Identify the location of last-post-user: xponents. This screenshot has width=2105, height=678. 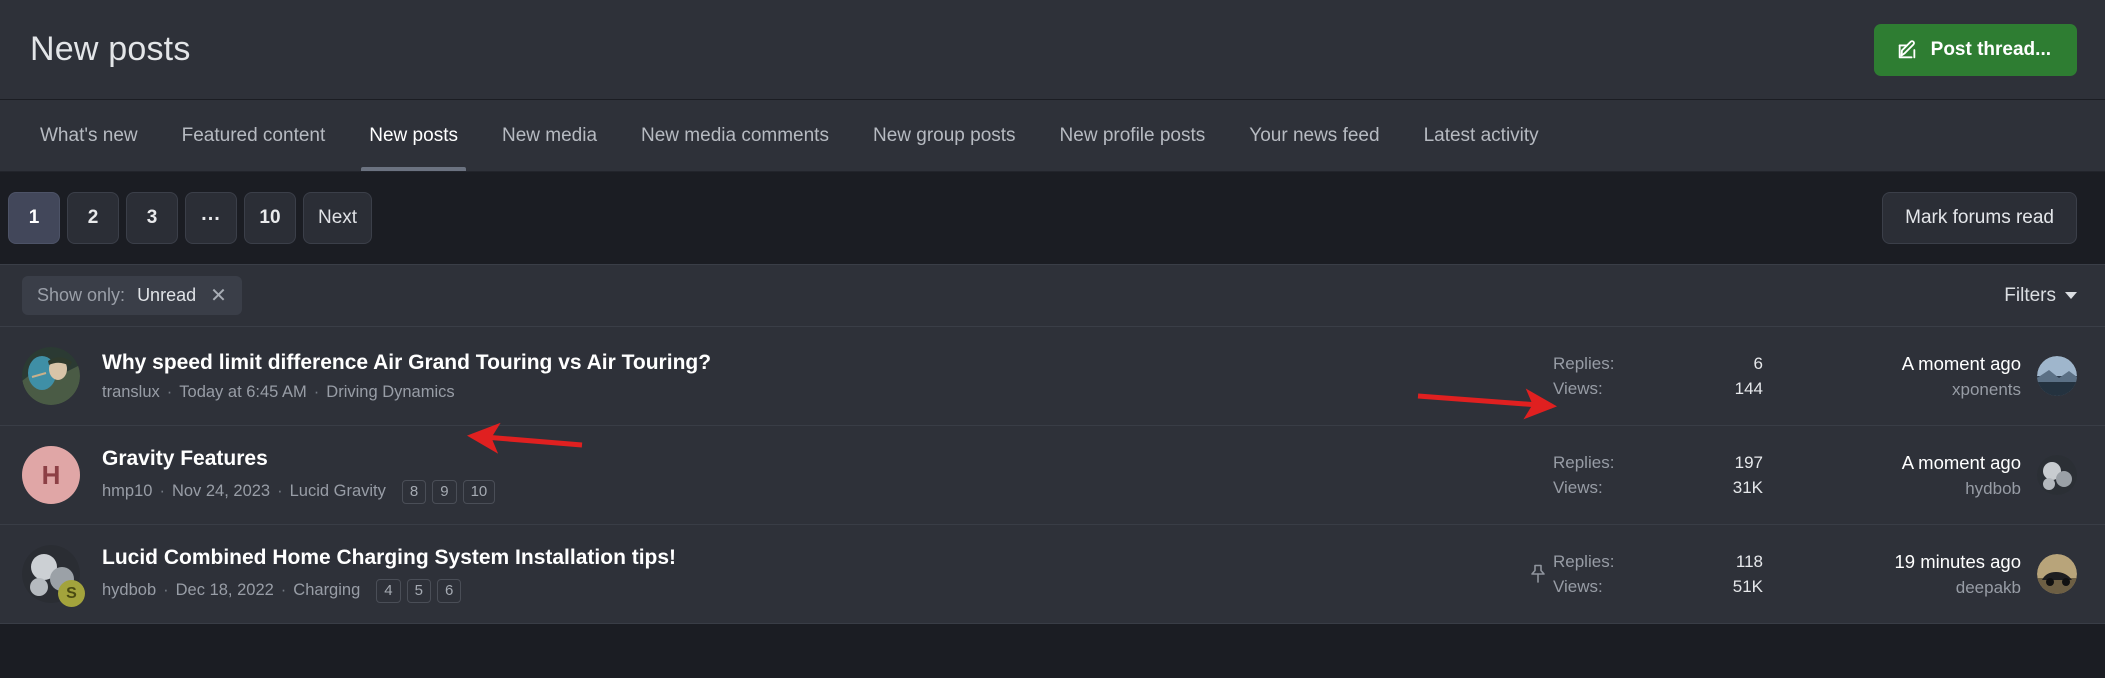
(1921, 390).